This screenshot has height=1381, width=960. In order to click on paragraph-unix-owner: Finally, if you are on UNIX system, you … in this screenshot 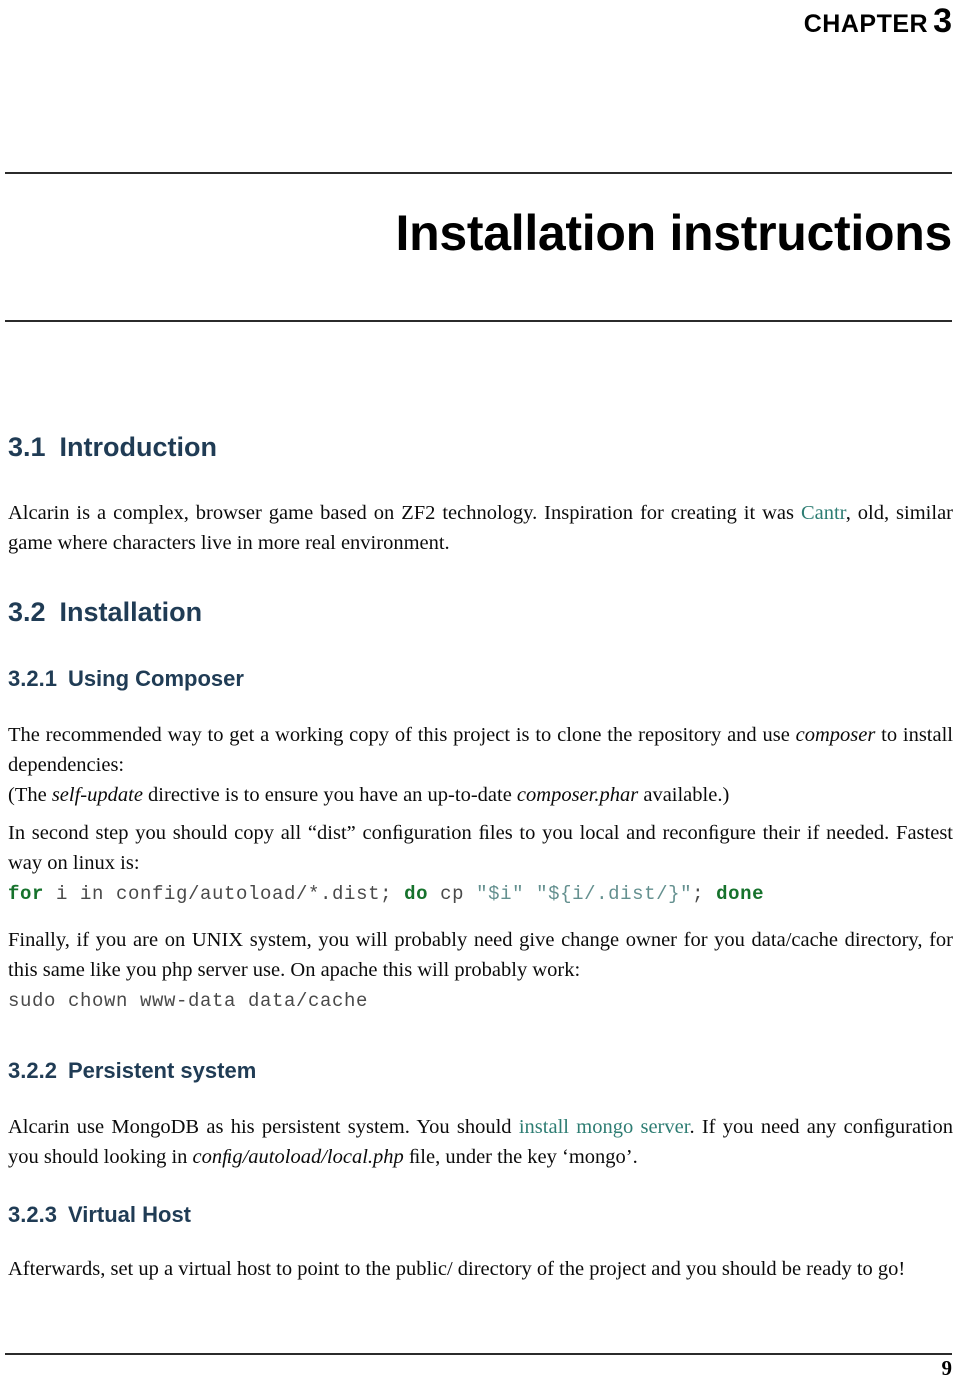, I will do `click(480, 955)`.